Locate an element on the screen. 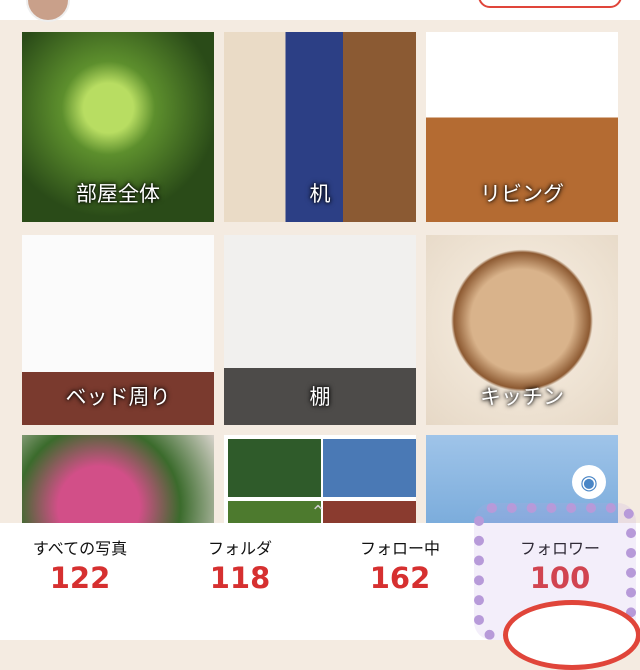  folder-tile: 部屋全体 is located at coordinates (118, 127).